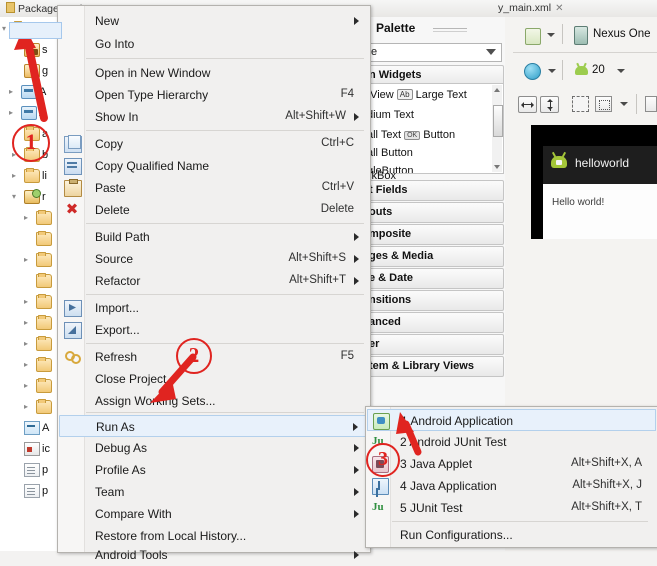 The height and width of the screenshot is (566, 657). I want to click on theme-globe-icon, so click(532, 71).